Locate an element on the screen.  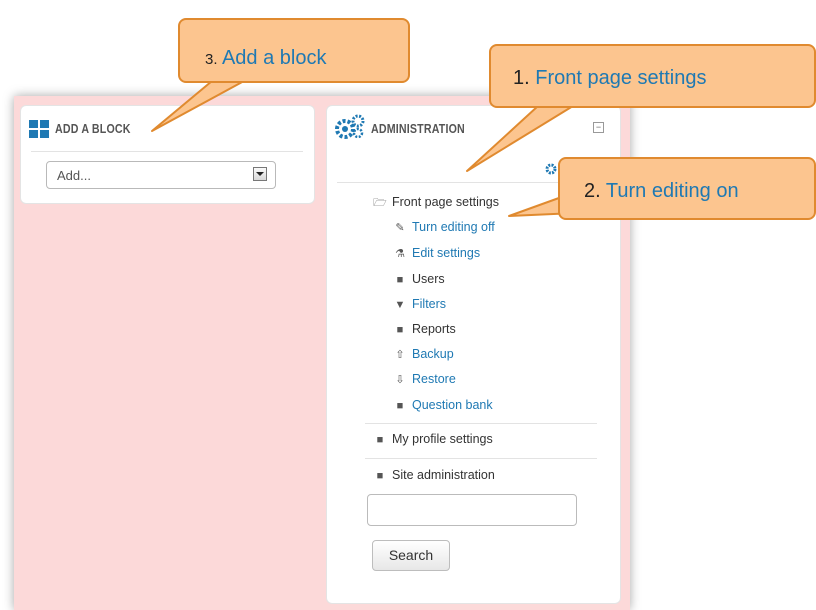
callout-add-a-block: 3. Add a block is located at coordinates (294, 50).